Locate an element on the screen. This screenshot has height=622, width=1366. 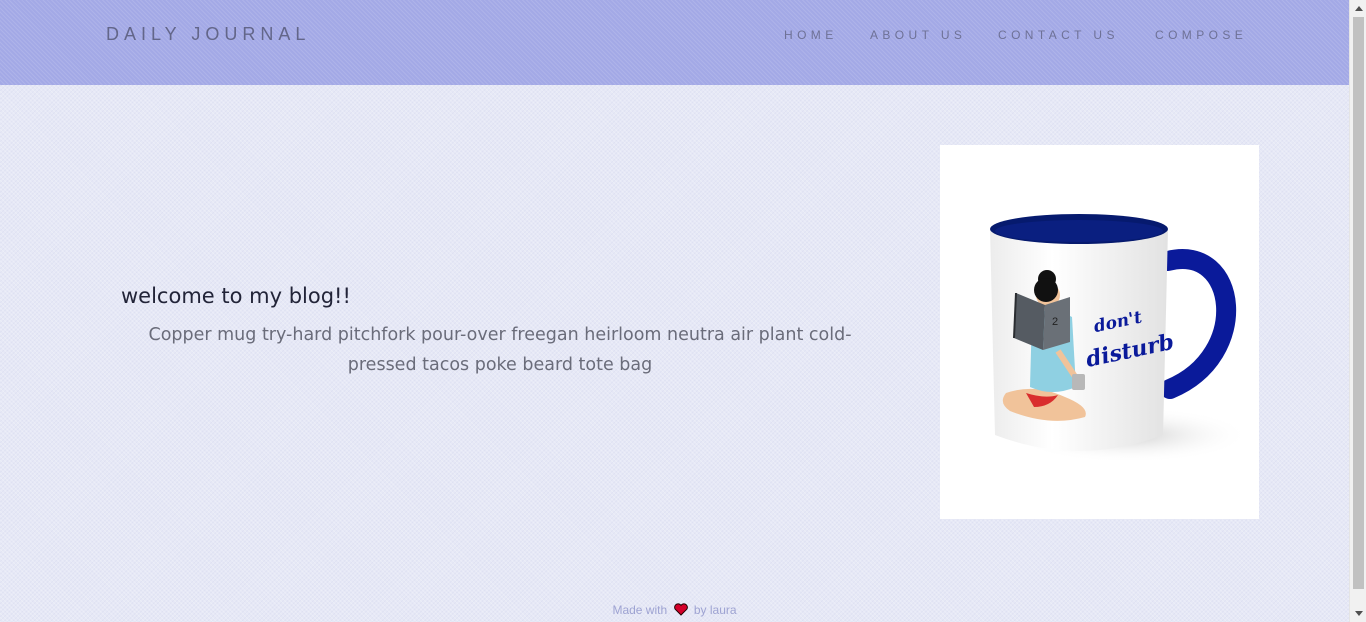
mug-illustration: 2 don't disturb is located at coordinates (1120, 338).